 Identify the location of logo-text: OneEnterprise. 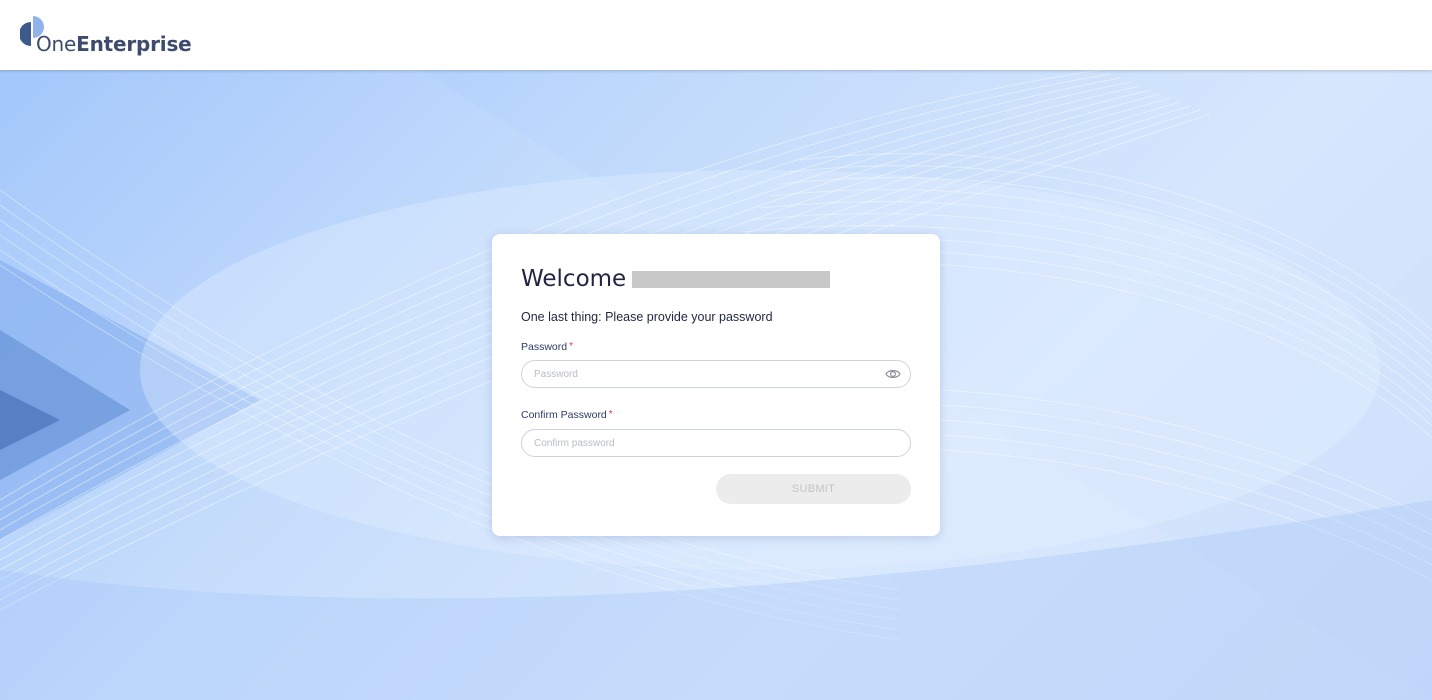
(114, 44).